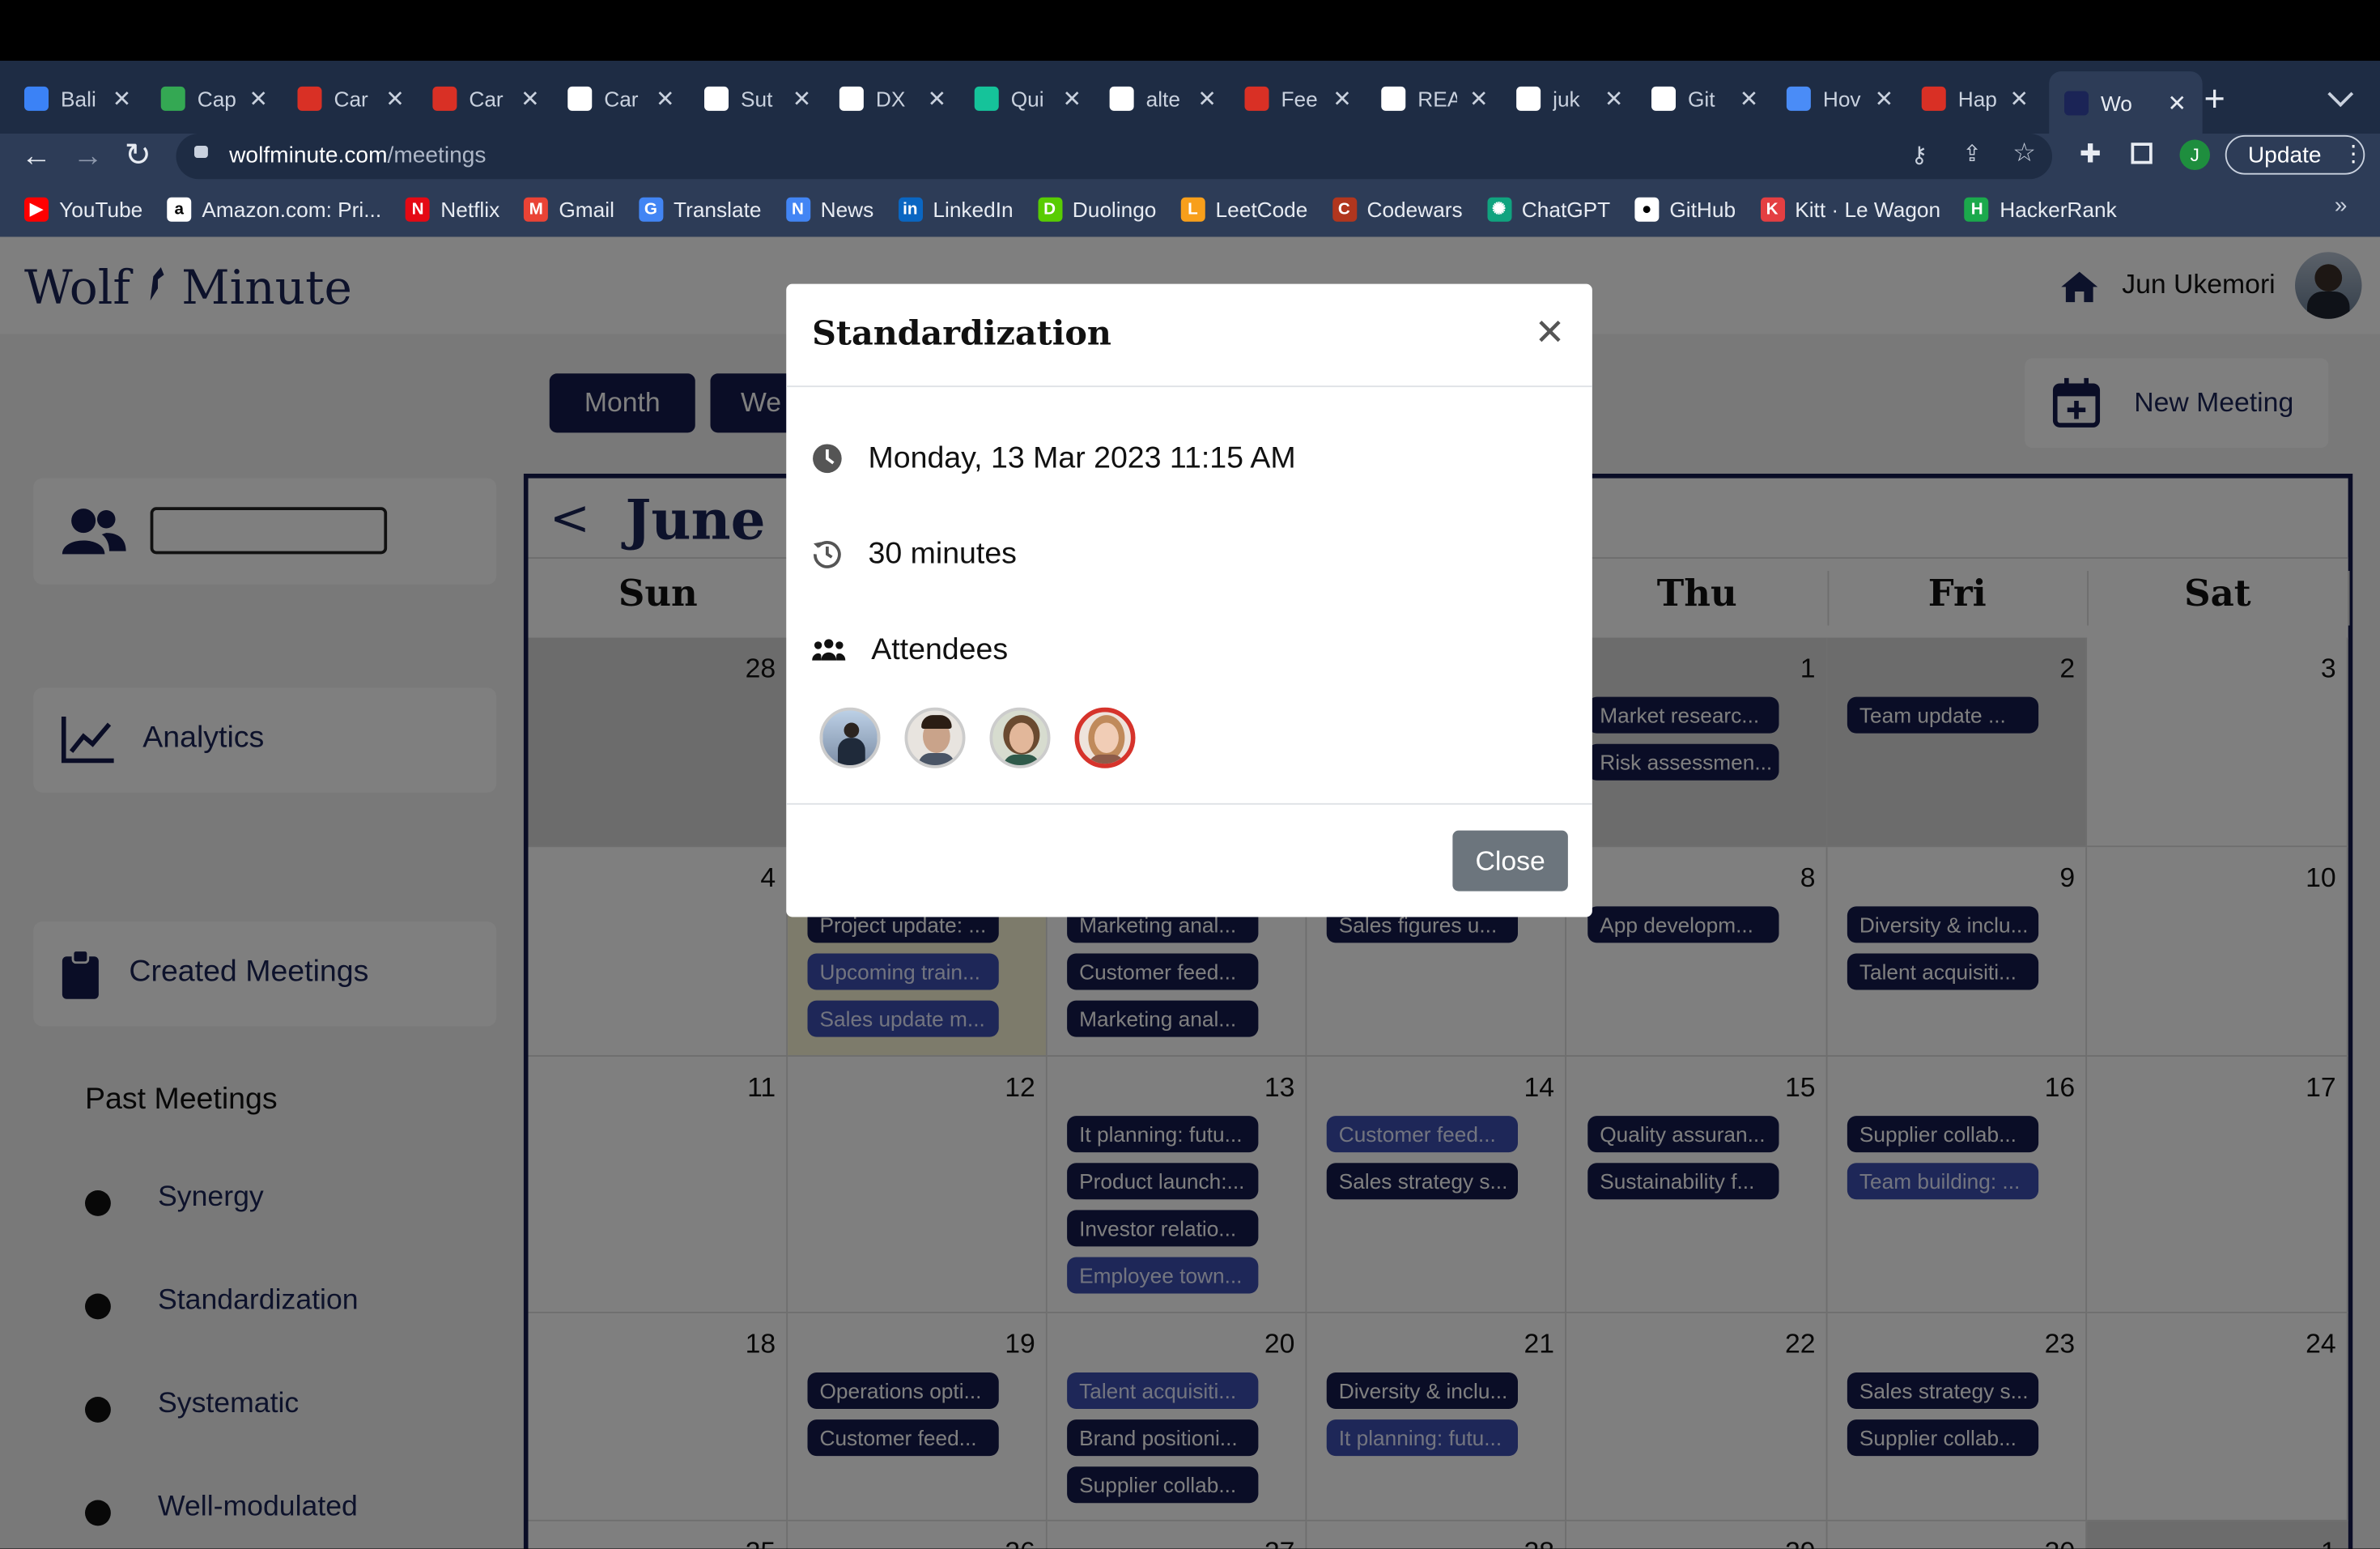 The width and height of the screenshot is (2380, 1549). What do you see at coordinates (1972, 154) in the screenshot?
I see `share-icon: ⇪` at bounding box center [1972, 154].